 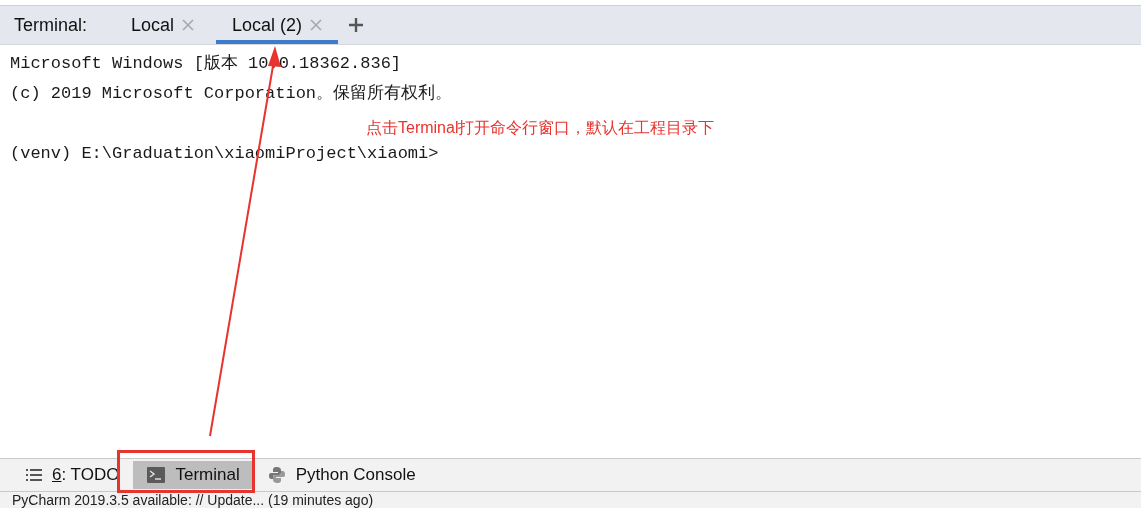 I want to click on panel-title: Terminal:, so click(x=51, y=25).